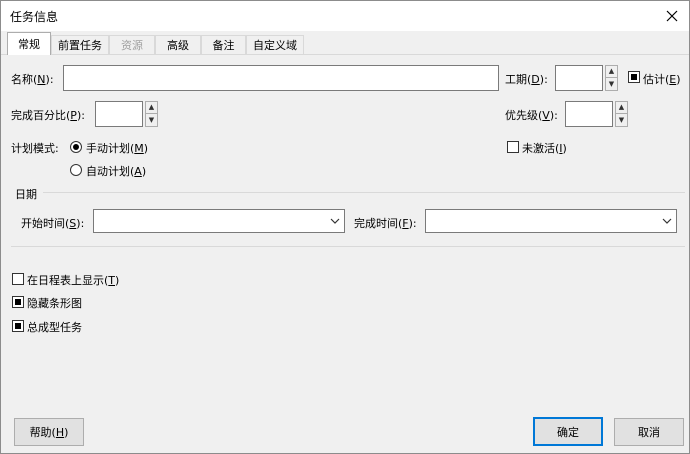  I want to click on options-divider, so click(348, 246).